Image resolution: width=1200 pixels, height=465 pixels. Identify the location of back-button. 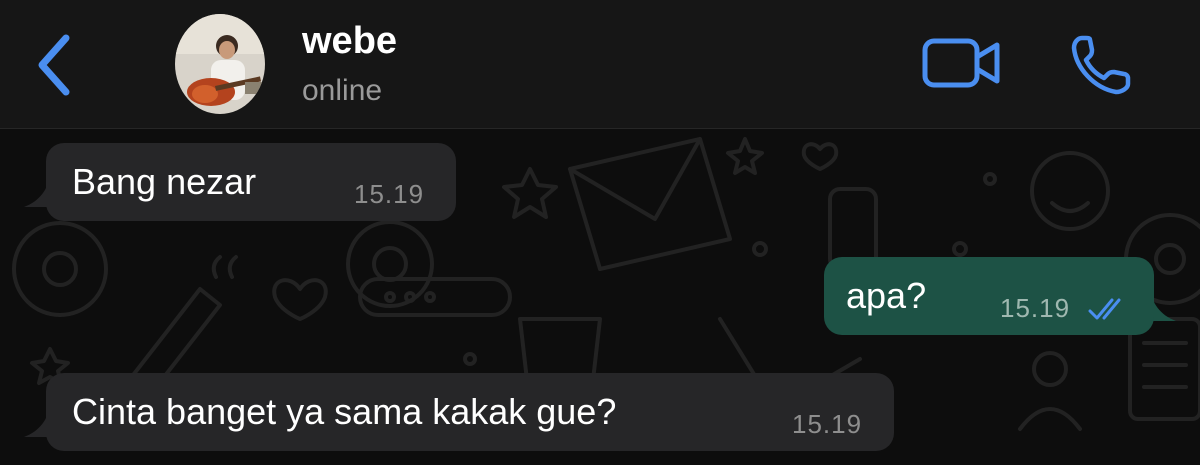
(55, 65).